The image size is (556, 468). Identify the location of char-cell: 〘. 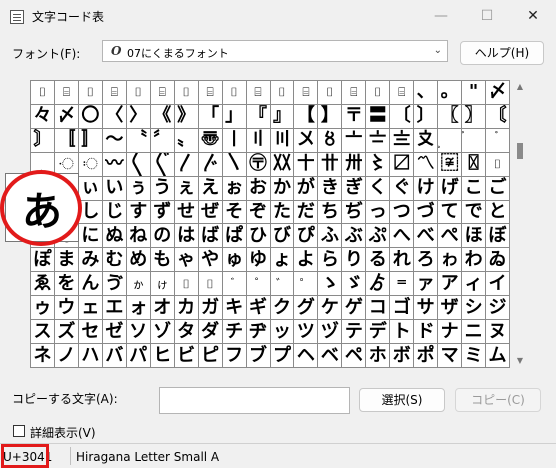
(498, 116).